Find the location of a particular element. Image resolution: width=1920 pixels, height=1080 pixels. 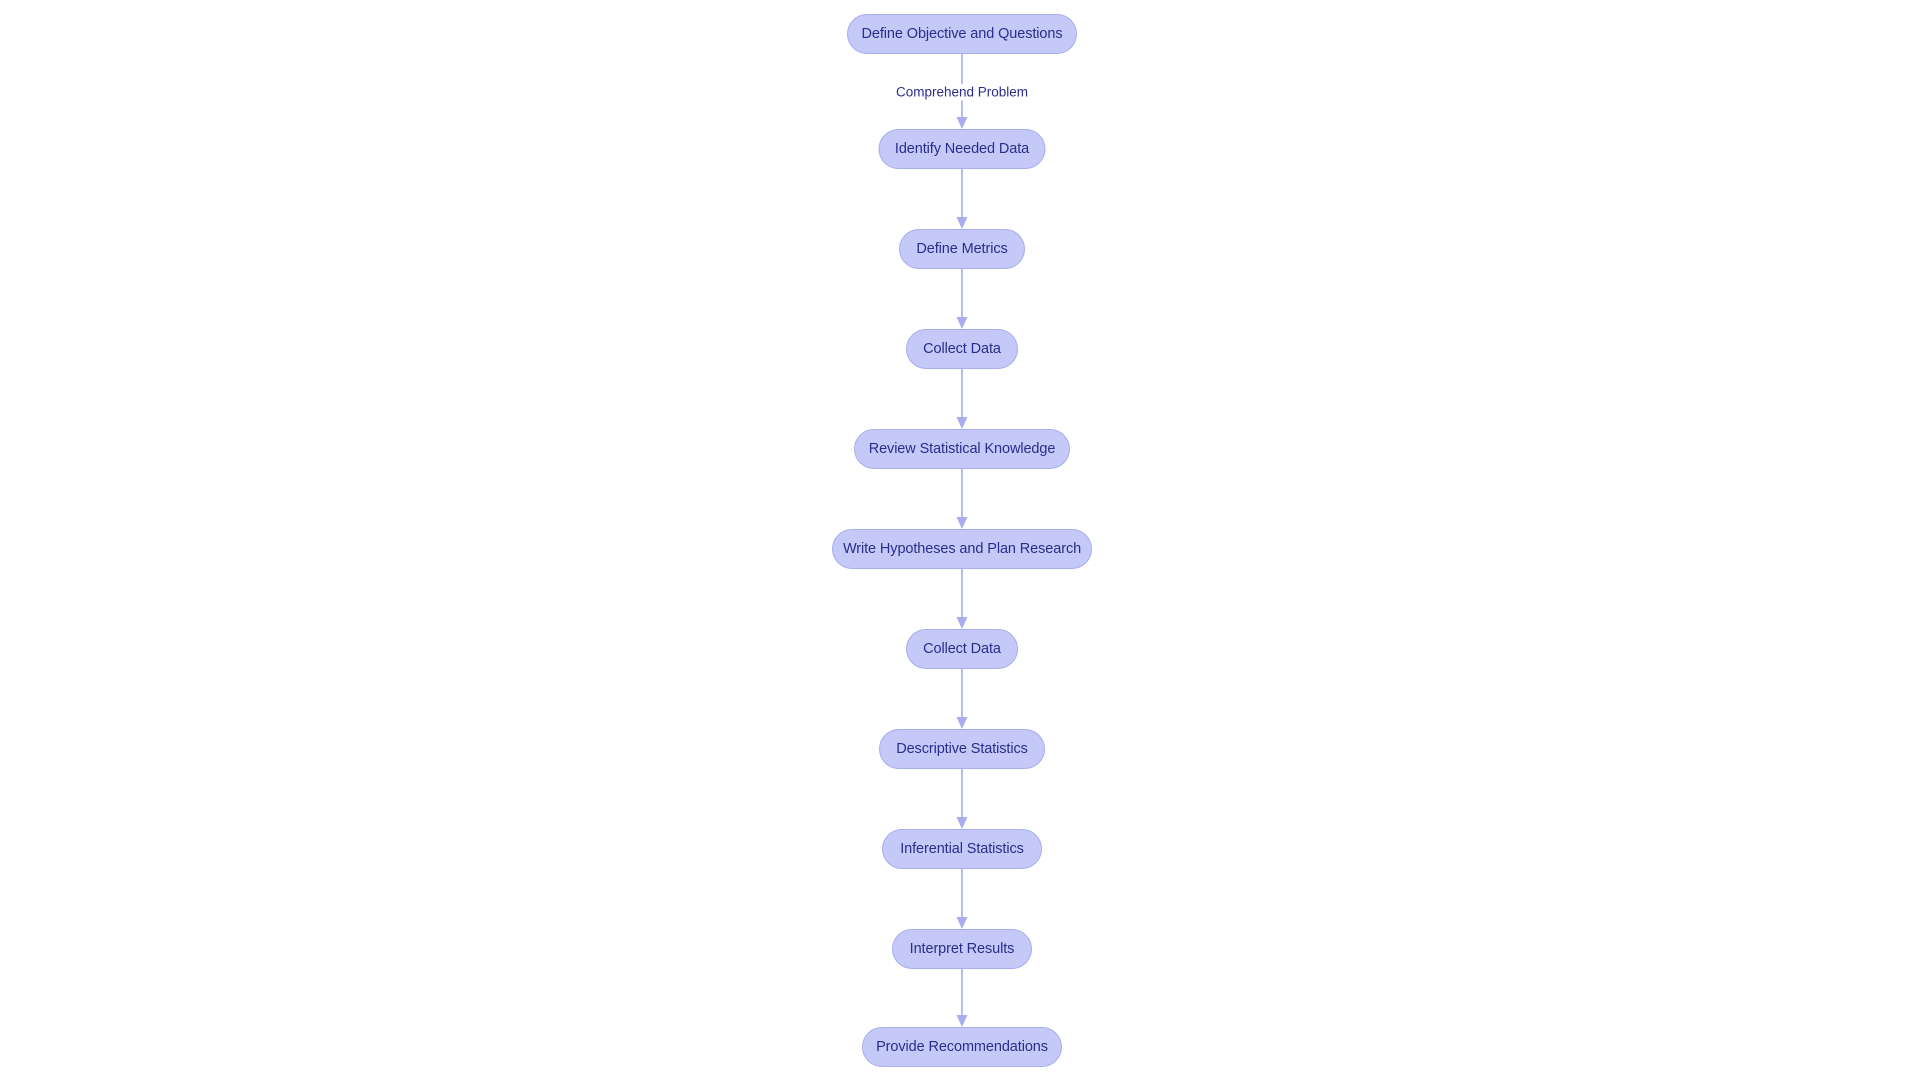

flow-node-label: Write Hypotheses and Plan Research is located at coordinates (962, 548).